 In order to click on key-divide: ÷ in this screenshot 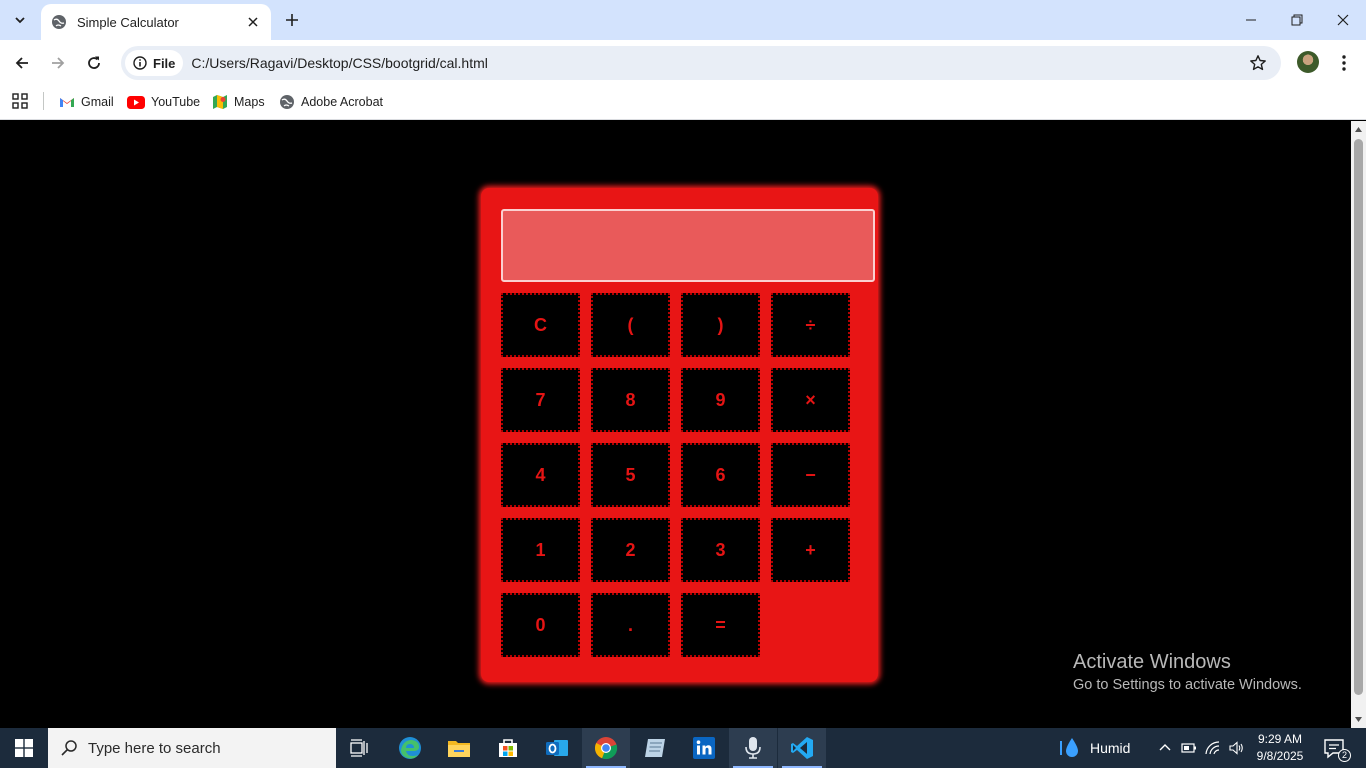, I will do `click(810, 325)`.